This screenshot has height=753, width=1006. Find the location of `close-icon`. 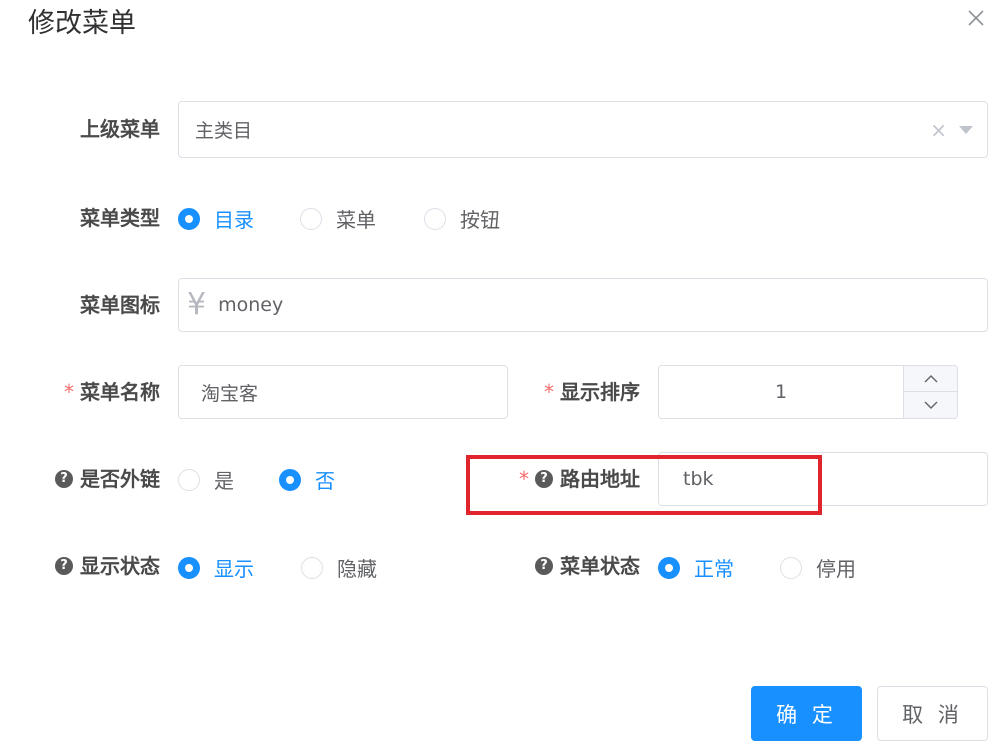

close-icon is located at coordinates (976, 18).